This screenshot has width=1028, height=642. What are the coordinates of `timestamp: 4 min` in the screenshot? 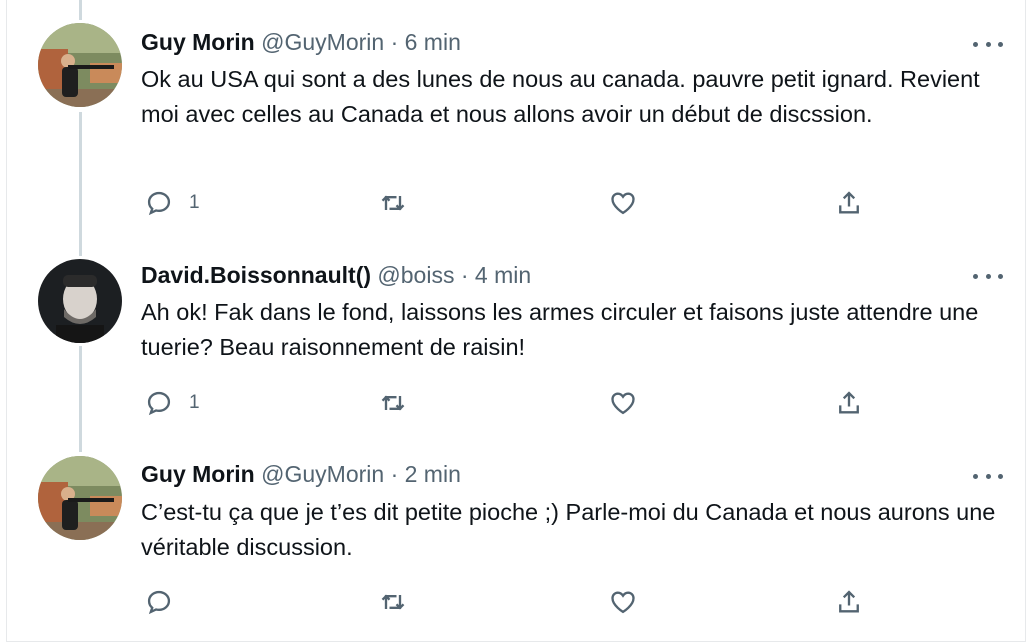 It's located at (503, 275).